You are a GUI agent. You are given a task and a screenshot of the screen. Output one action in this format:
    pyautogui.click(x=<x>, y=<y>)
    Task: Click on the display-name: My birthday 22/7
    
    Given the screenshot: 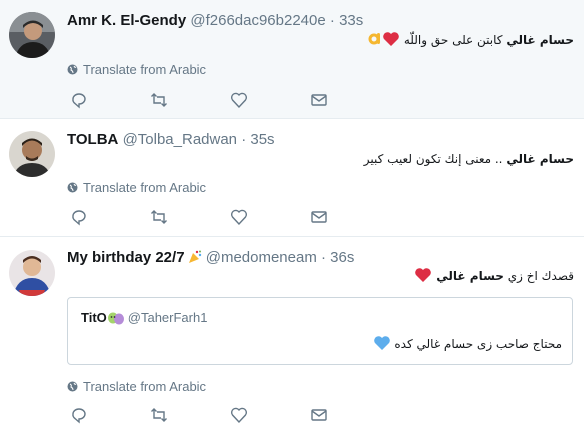 What is the action you would take?
    pyautogui.click(x=126, y=257)
    